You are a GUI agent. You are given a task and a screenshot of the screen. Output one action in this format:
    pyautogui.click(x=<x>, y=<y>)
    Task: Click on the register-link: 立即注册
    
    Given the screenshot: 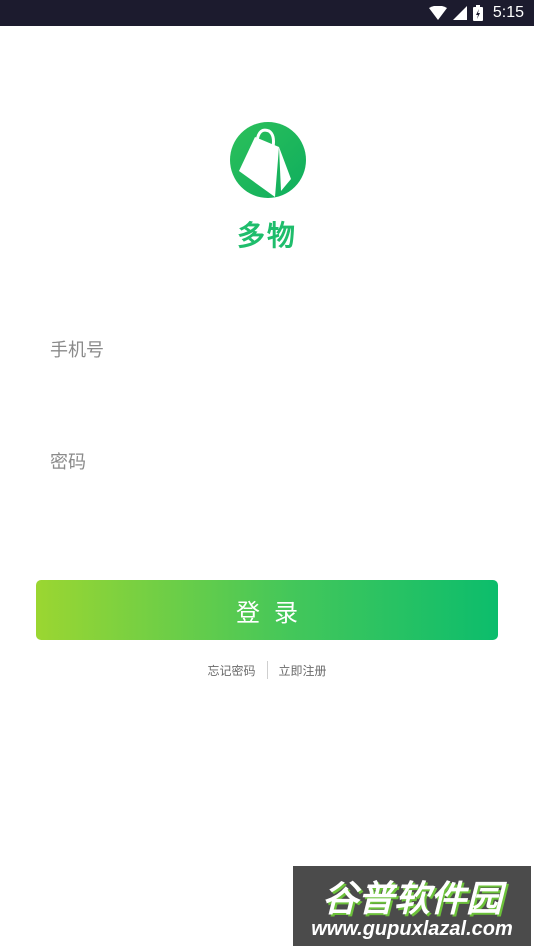 What is the action you would take?
    pyautogui.click(x=303, y=670)
    